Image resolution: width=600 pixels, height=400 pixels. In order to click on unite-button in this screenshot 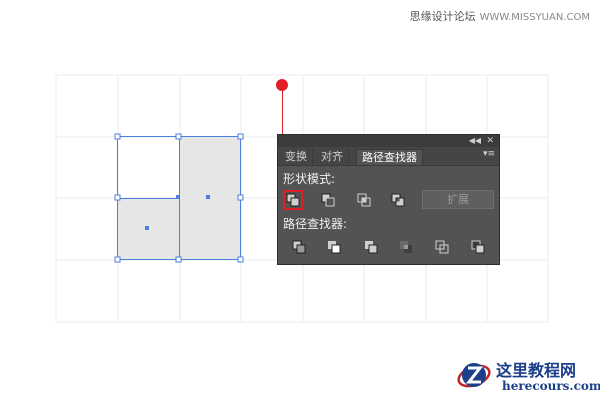, I will do `click(293, 200)`.